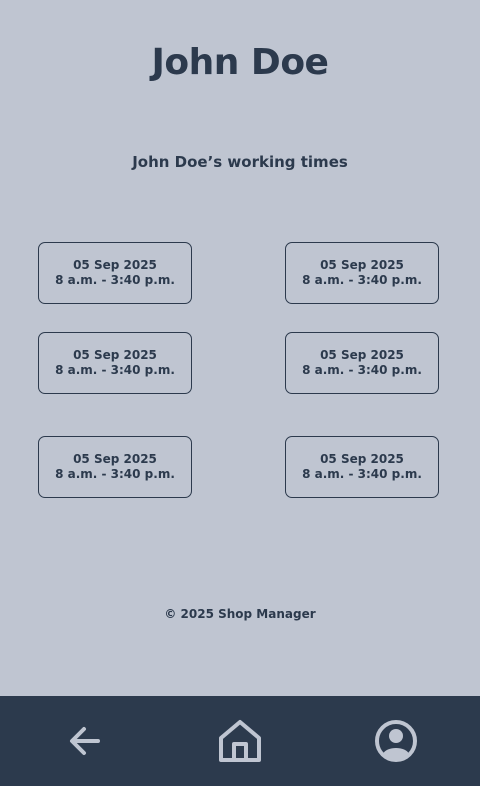 The image size is (480, 786). I want to click on profile-button, so click(396, 741).